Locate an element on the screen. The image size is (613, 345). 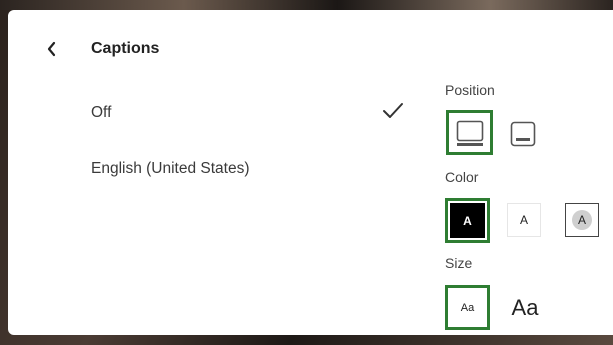
position-top-button is located at coordinates (523, 134).